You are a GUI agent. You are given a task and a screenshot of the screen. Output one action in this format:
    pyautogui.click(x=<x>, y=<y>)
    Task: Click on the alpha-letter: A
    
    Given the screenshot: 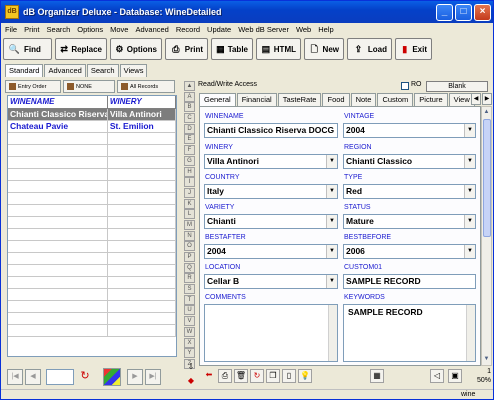 What is the action you would take?
    pyautogui.click(x=189, y=96)
    